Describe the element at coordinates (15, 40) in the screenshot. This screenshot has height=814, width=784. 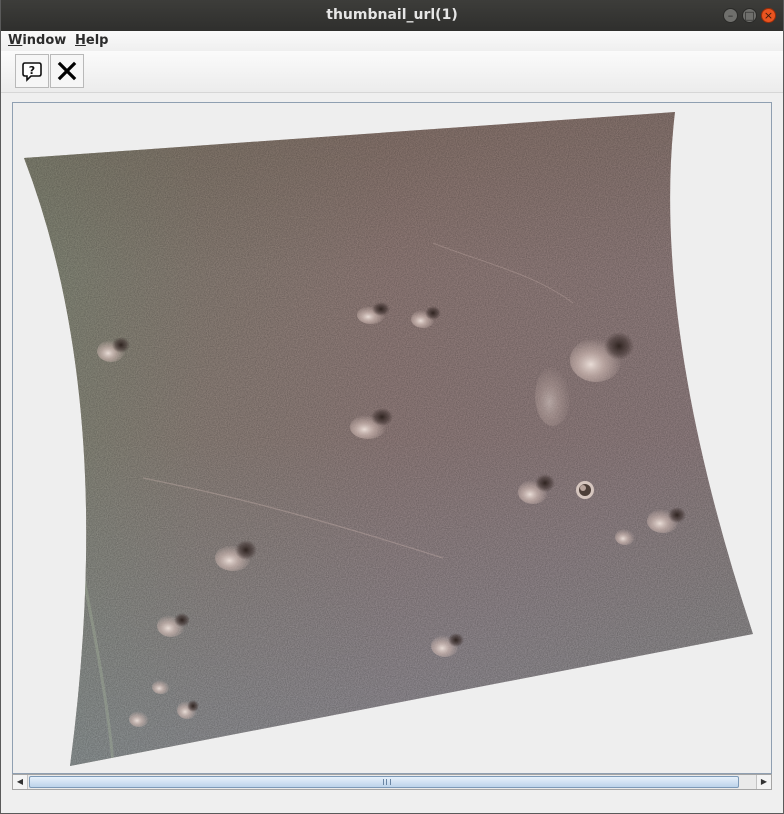
I see `menu-window-mnemonic: W` at that location.